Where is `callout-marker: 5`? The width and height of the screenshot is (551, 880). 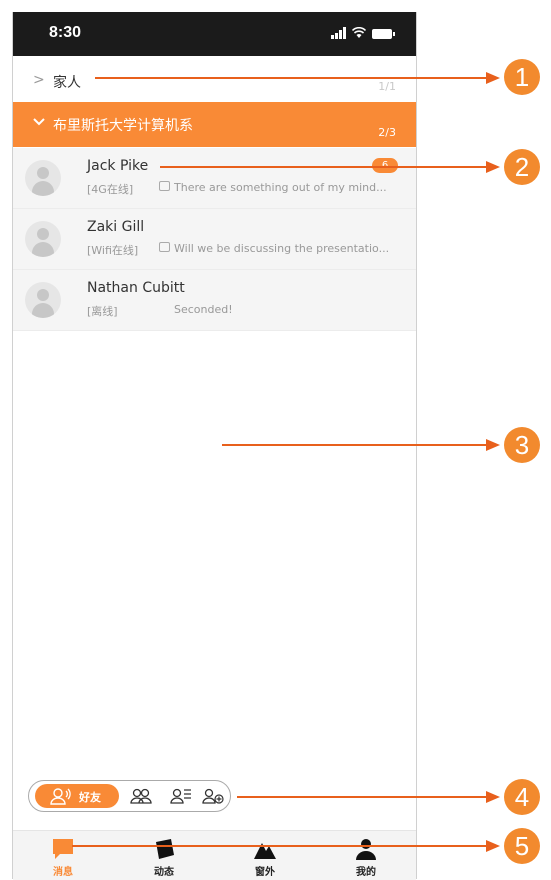
callout-marker: 5 is located at coordinates (522, 846).